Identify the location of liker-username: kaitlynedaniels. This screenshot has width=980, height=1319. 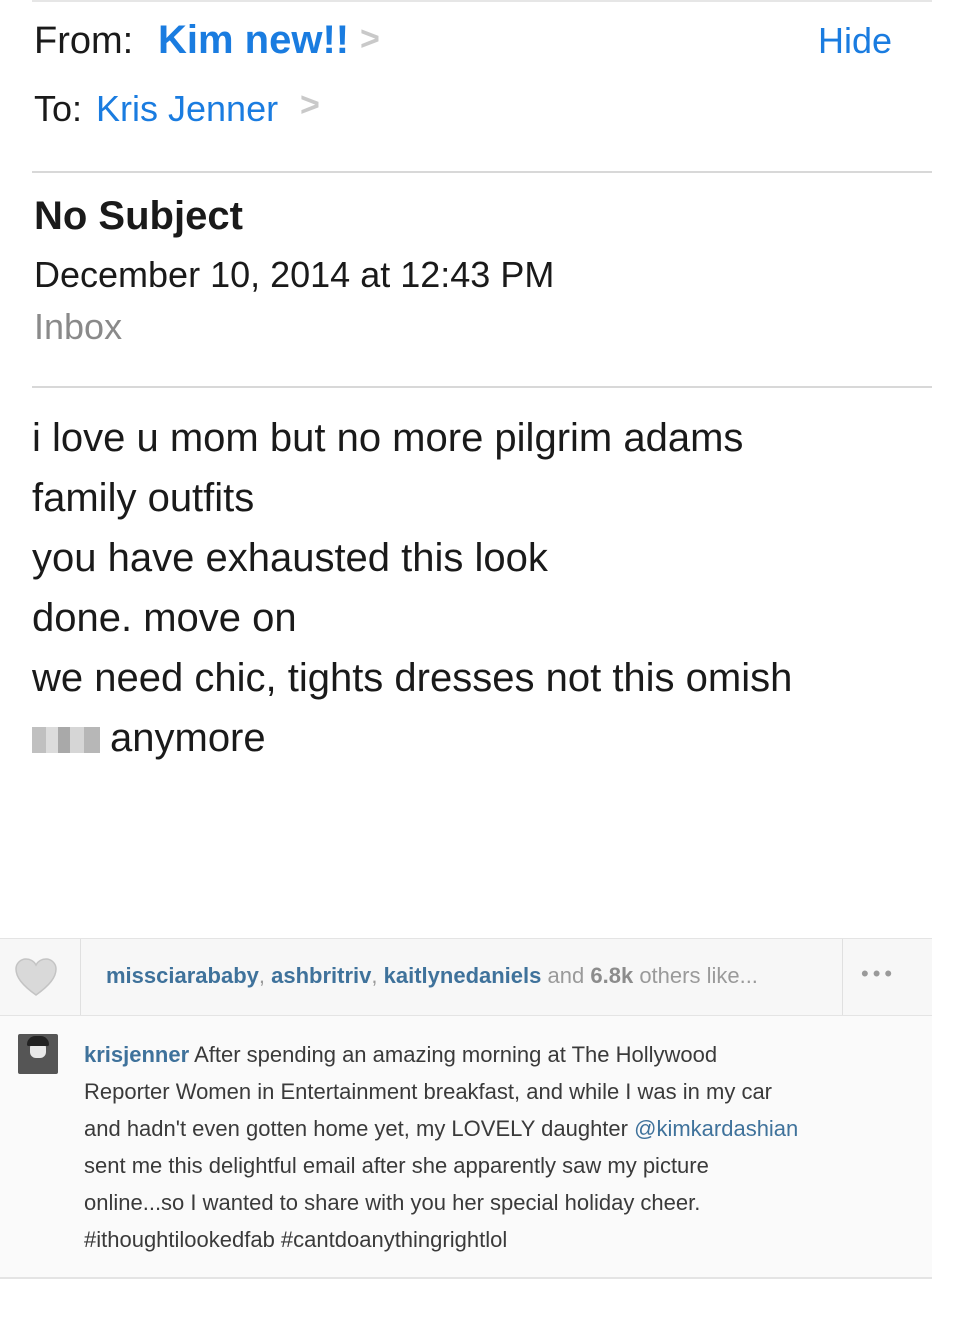
(463, 975).